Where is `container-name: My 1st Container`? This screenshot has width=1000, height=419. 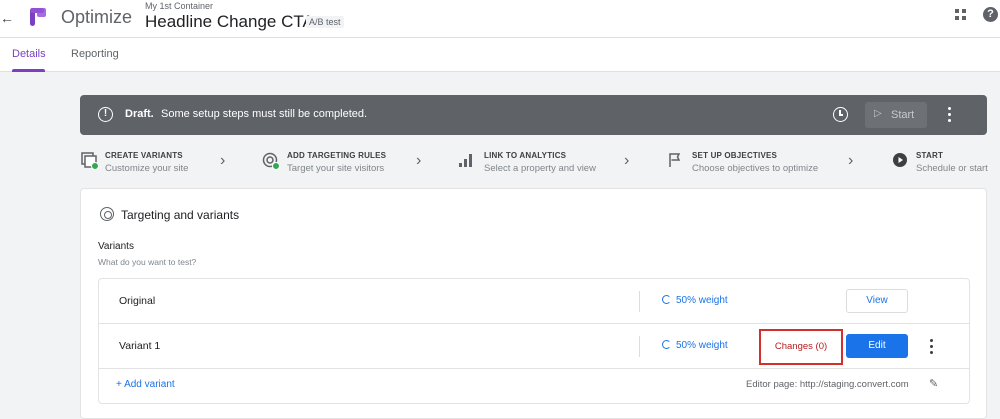
container-name: My 1st Container is located at coordinates (179, 6).